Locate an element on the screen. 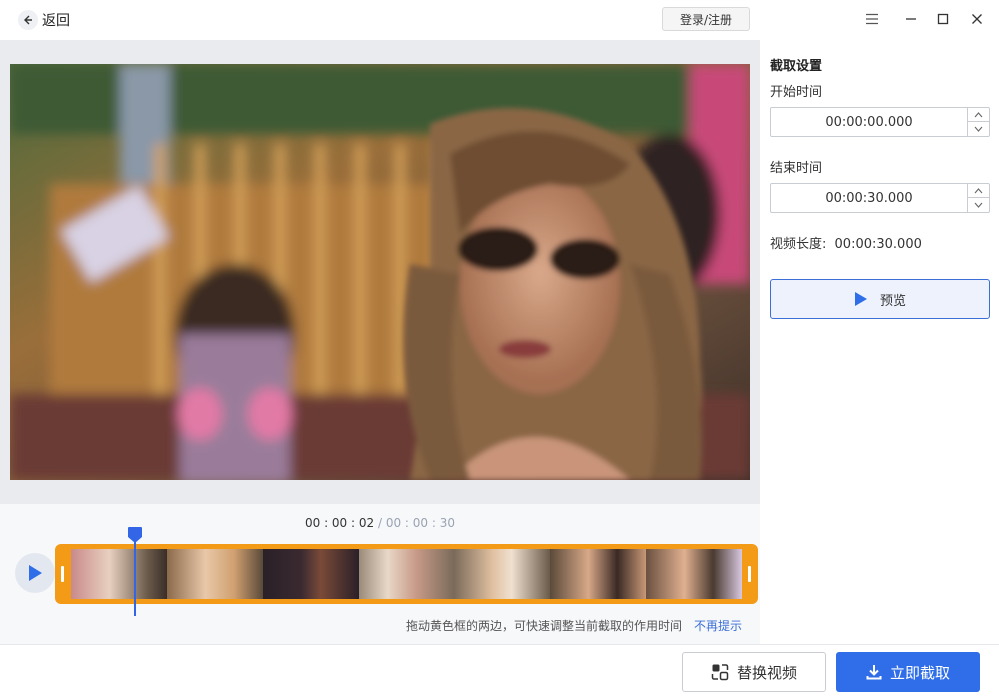 The height and width of the screenshot is (697, 999). start-time-increment is located at coordinates (978, 115).